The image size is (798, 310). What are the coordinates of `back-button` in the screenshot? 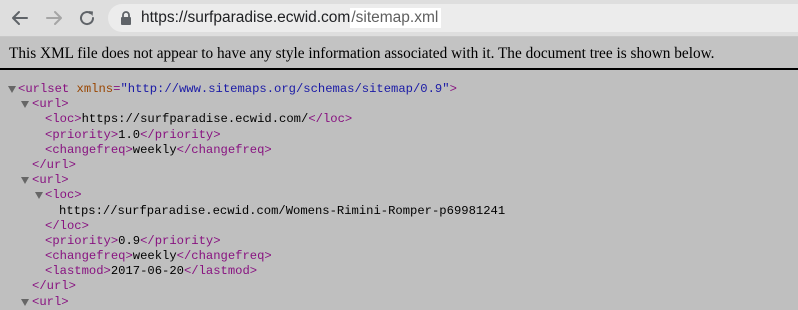 It's located at (20, 18).